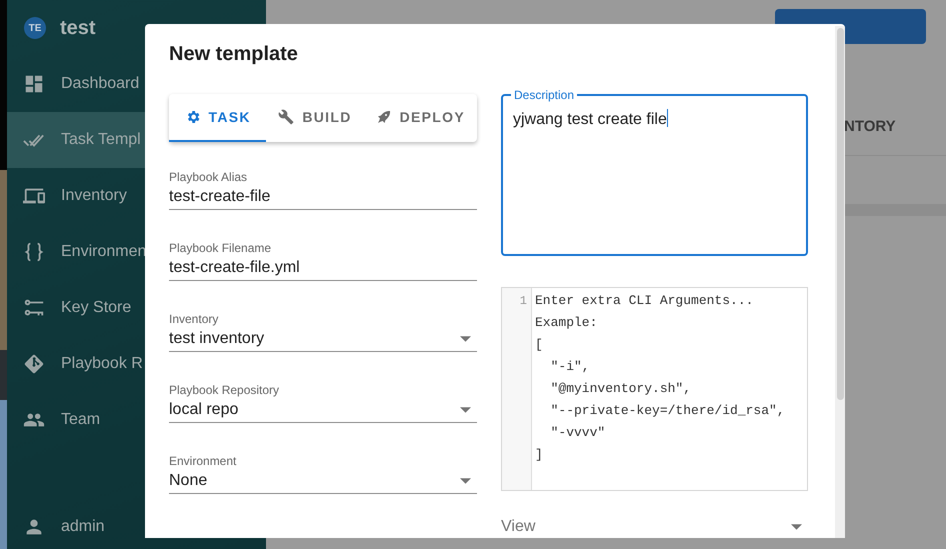 This screenshot has height=549, width=946. Describe the element at coordinates (840, 282) in the screenshot. I see `scrollbar` at that location.